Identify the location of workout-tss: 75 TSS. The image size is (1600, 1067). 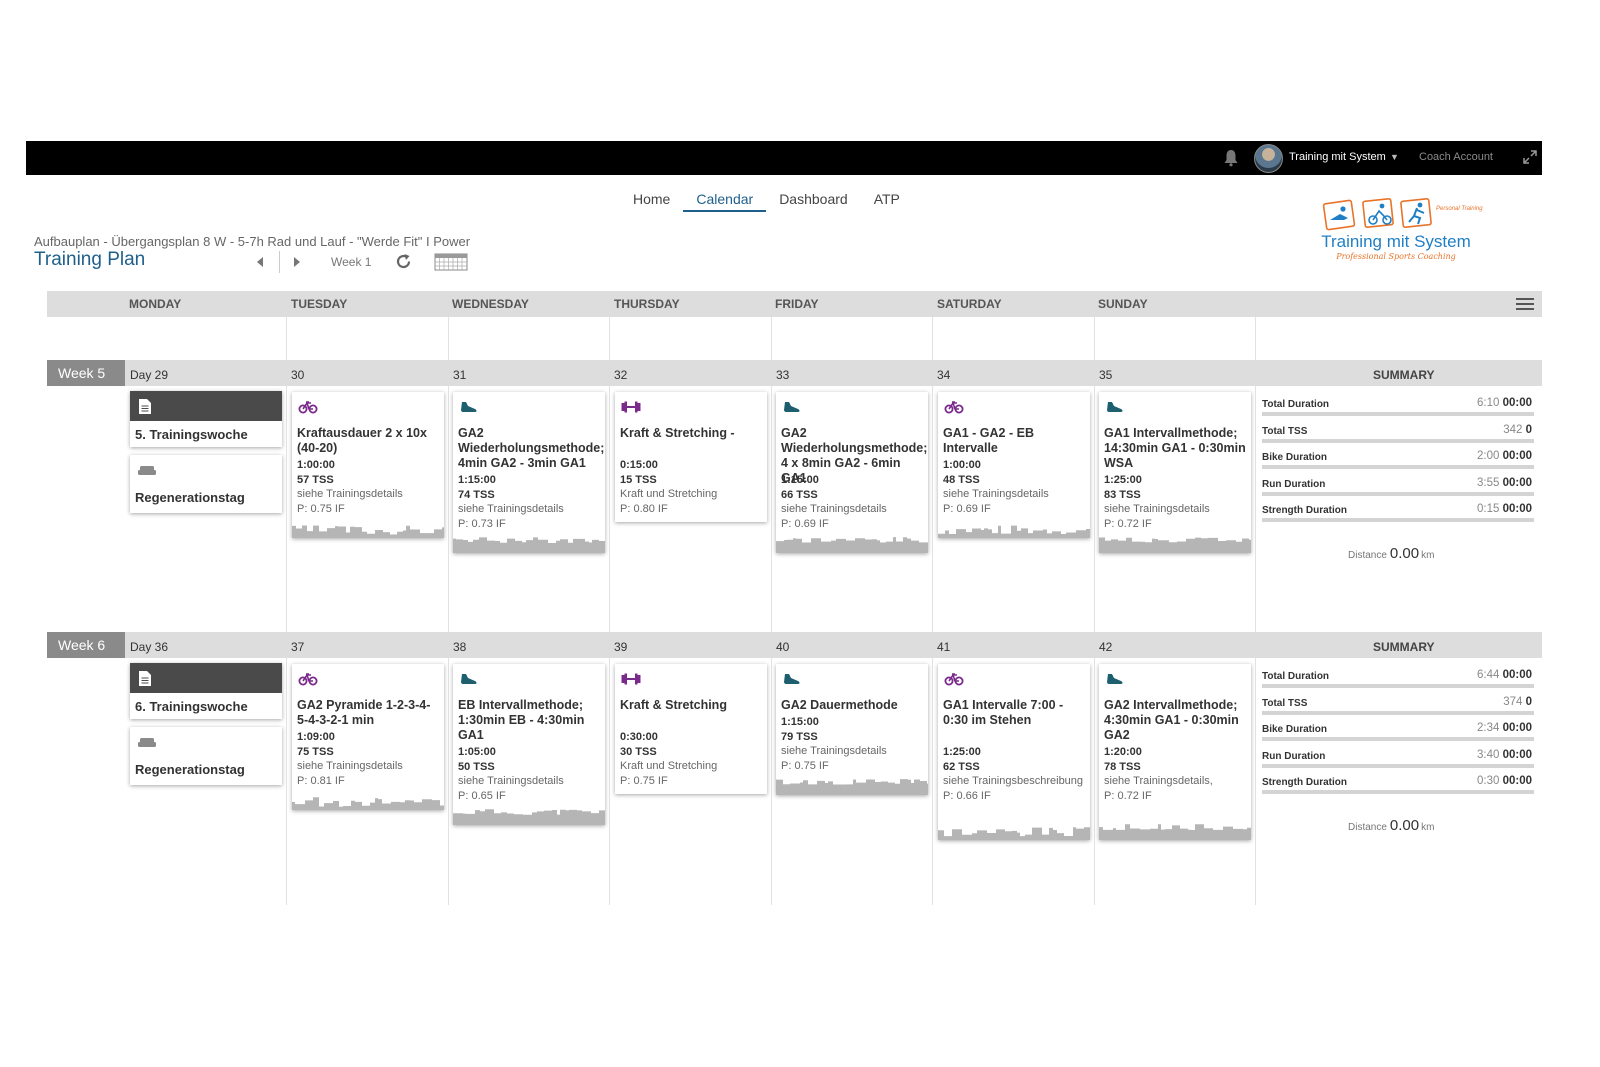
(315, 751).